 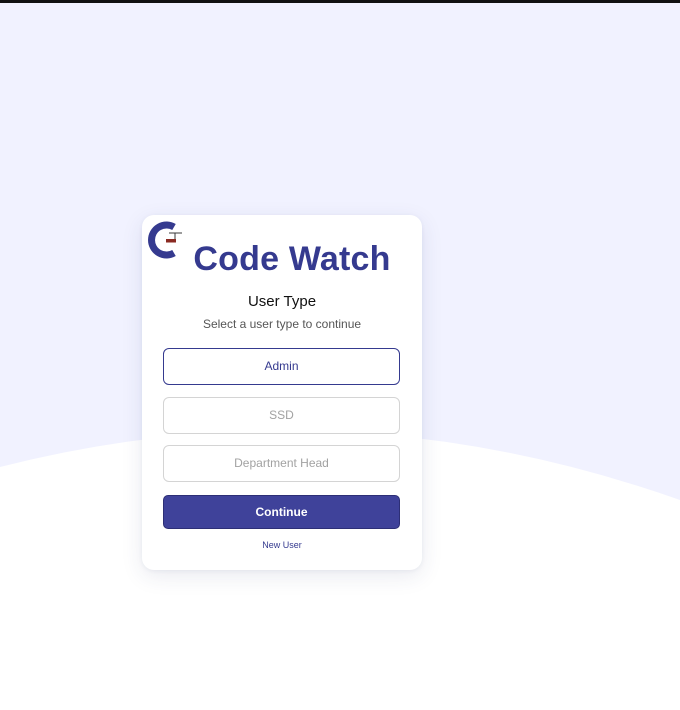 What do you see at coordinates (292, 259) in the screenshot?
I see `brand-title: Code Watch` at bounding box center [292, 259].